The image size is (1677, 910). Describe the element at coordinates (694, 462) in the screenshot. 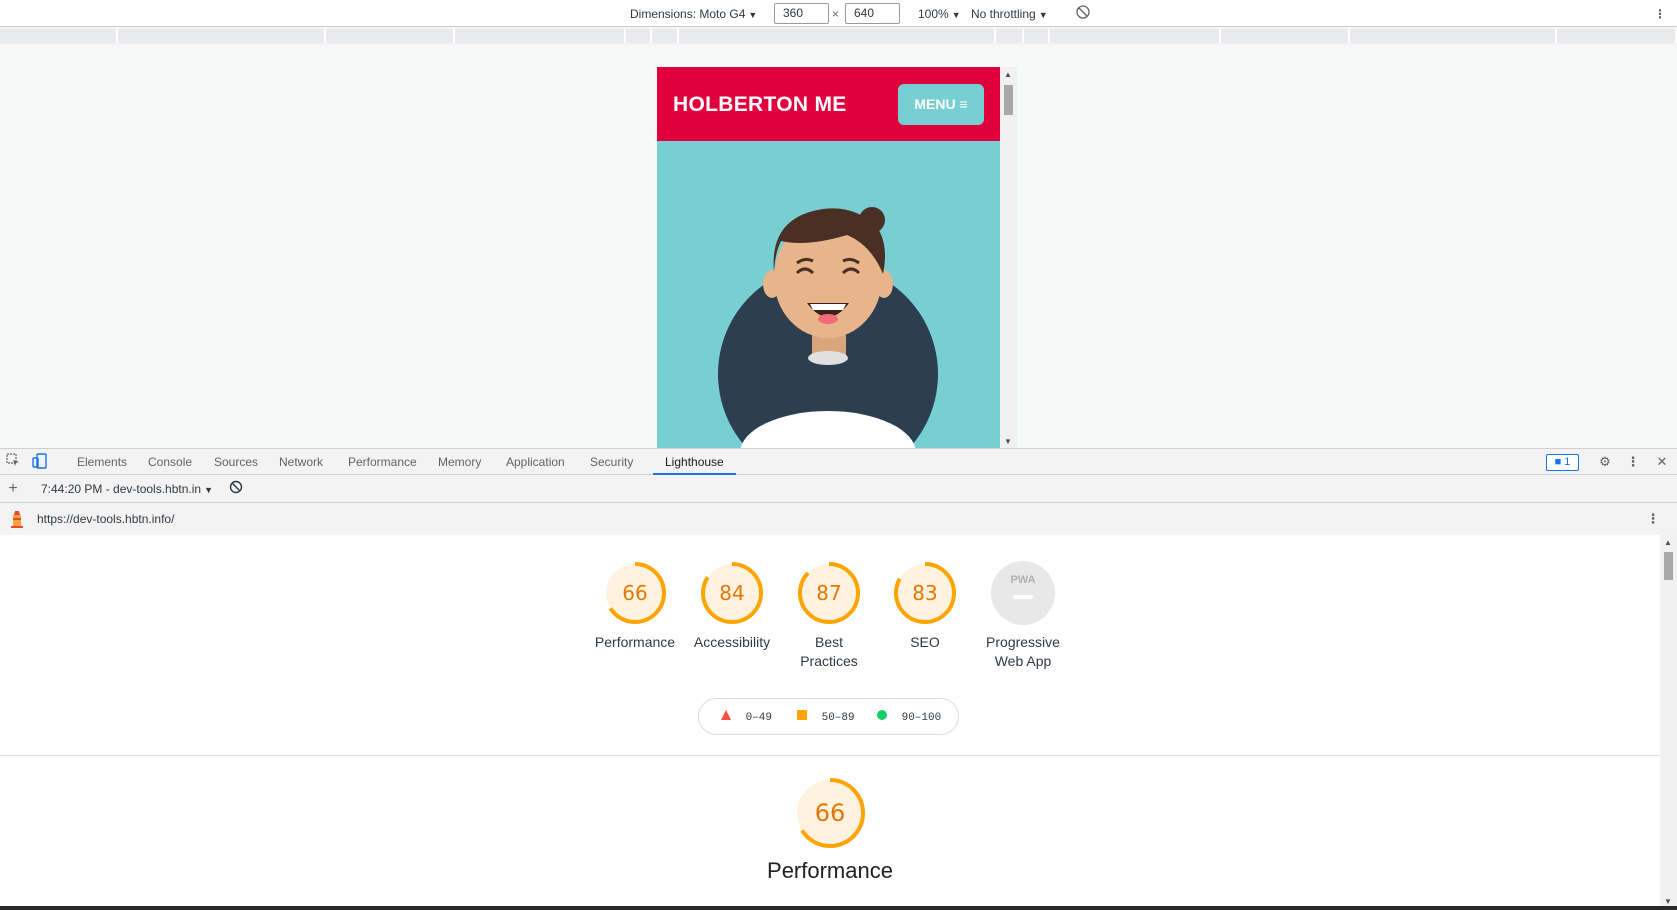

I see `tab-lighthouse: Lighthouse` at that location.